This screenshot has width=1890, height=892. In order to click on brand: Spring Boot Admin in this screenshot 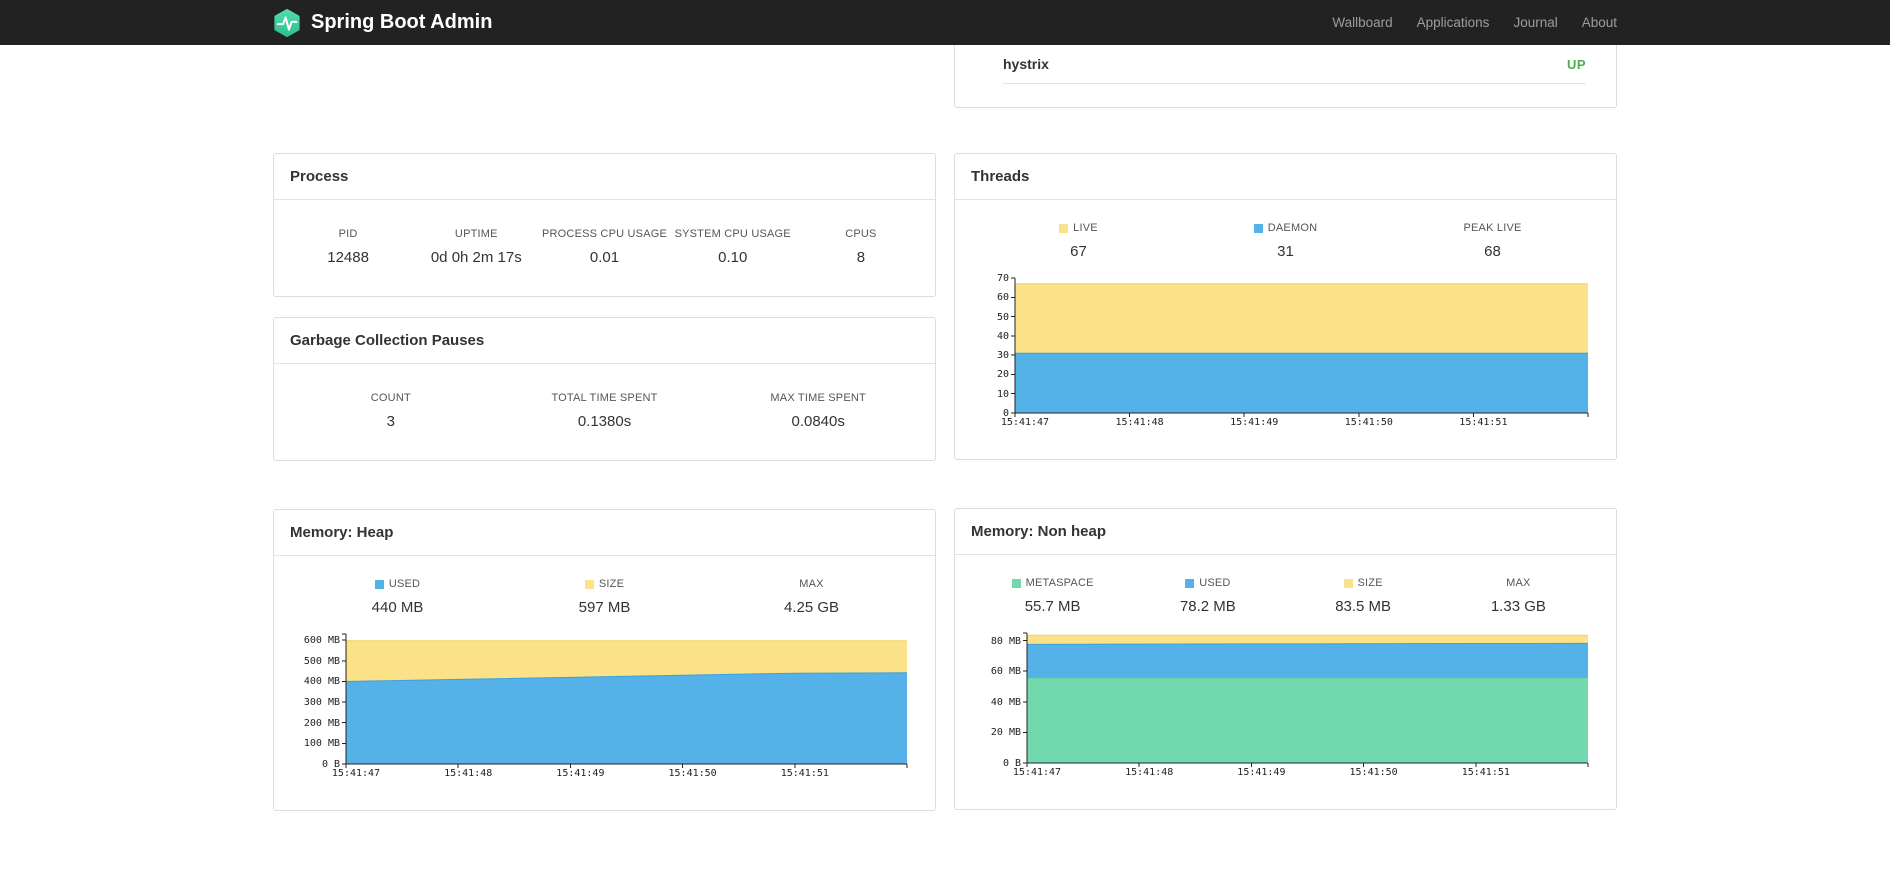, I will do `click(383, 22)`.